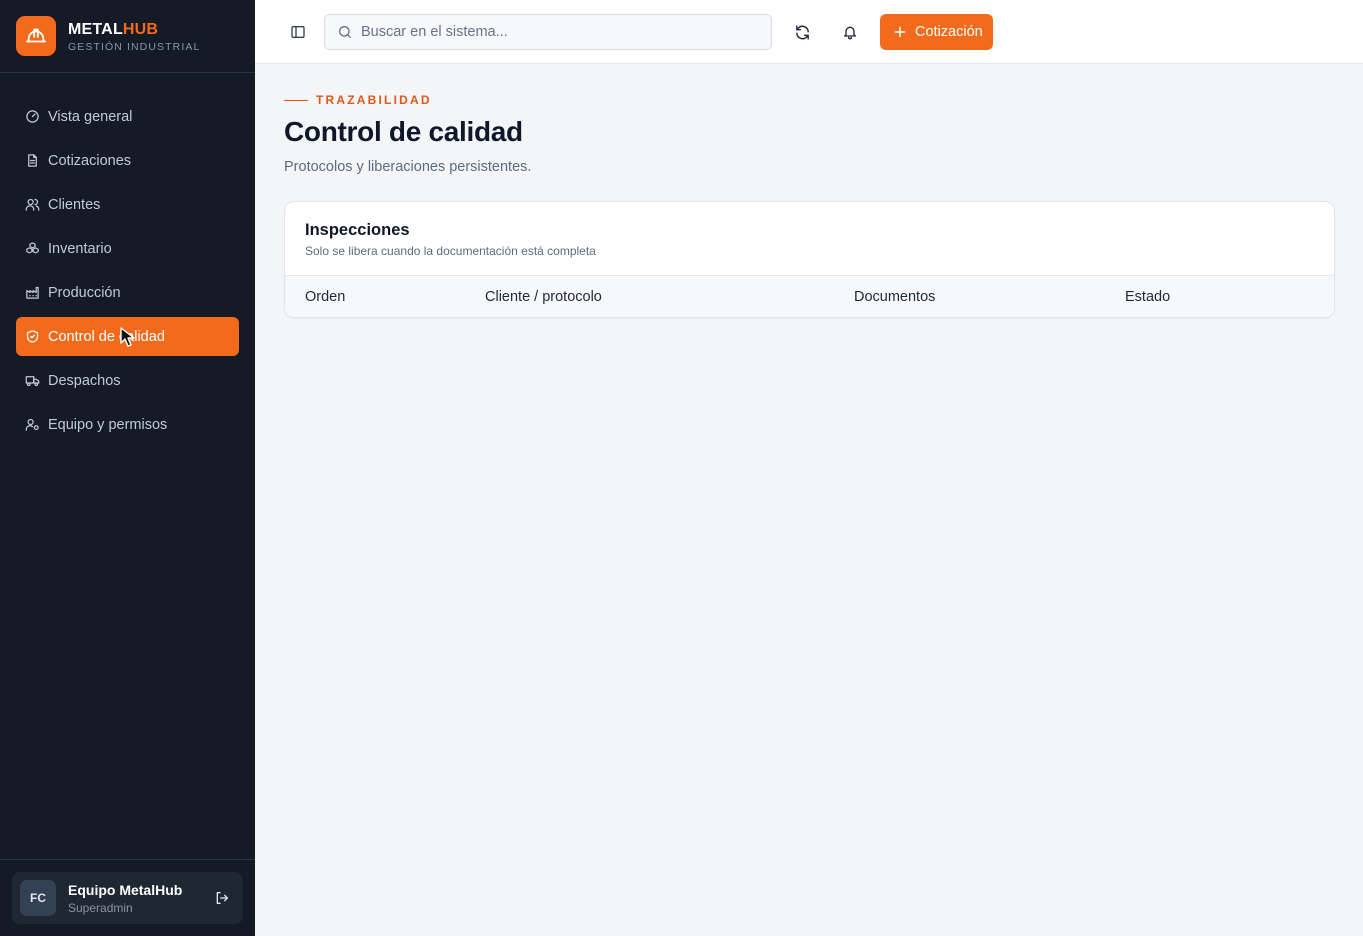 Image resolution: width=1363 pixels, height=936 pixels. I want to click on plus-icon, so click(900, 32).